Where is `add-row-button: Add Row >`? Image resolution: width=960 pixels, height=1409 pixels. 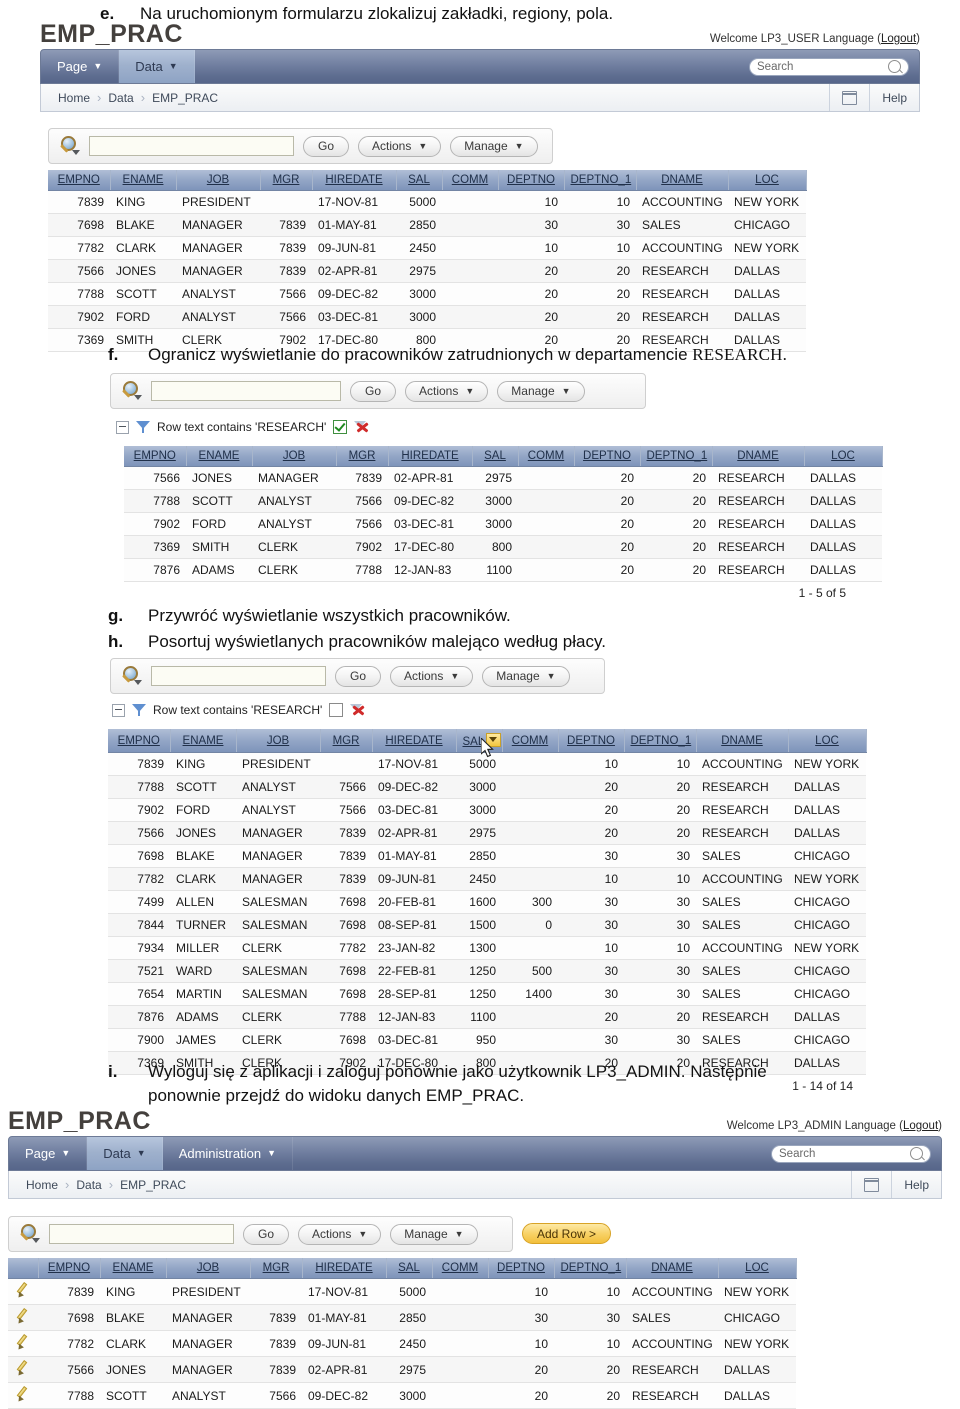 add-row-button: Add Row > is located at coordinates (567, 1233).